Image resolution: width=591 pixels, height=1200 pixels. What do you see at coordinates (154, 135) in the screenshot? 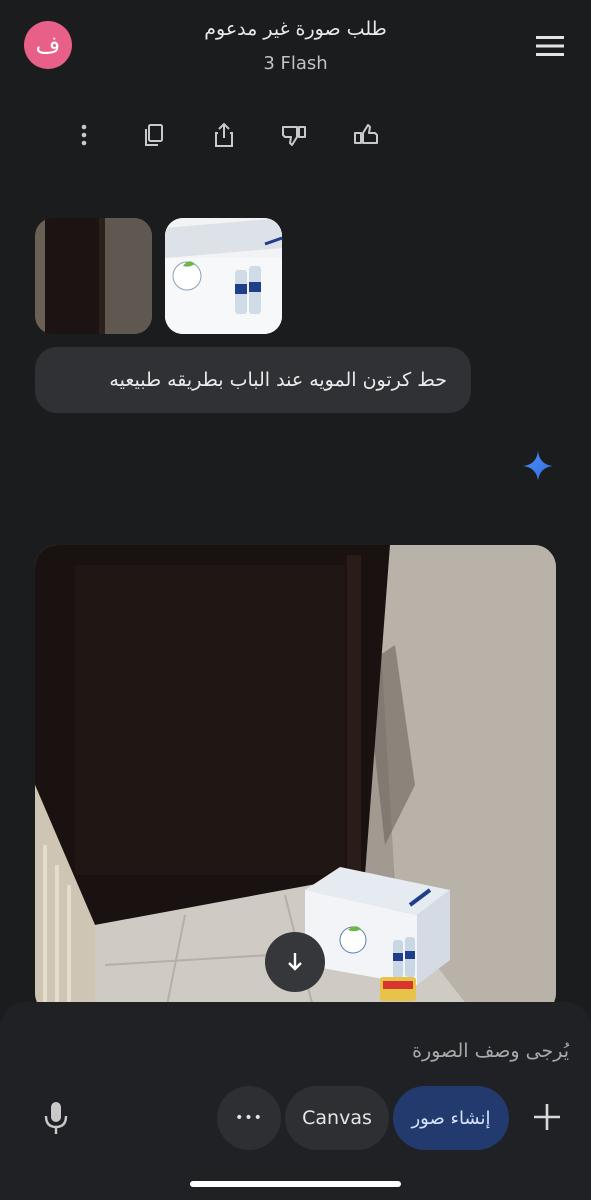
I see `copy-icon` at bounding box center [154, 135].